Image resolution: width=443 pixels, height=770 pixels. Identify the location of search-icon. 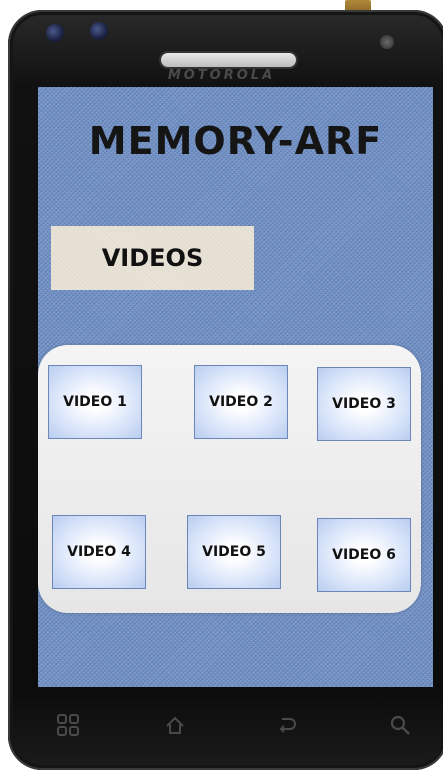
(400, 725).